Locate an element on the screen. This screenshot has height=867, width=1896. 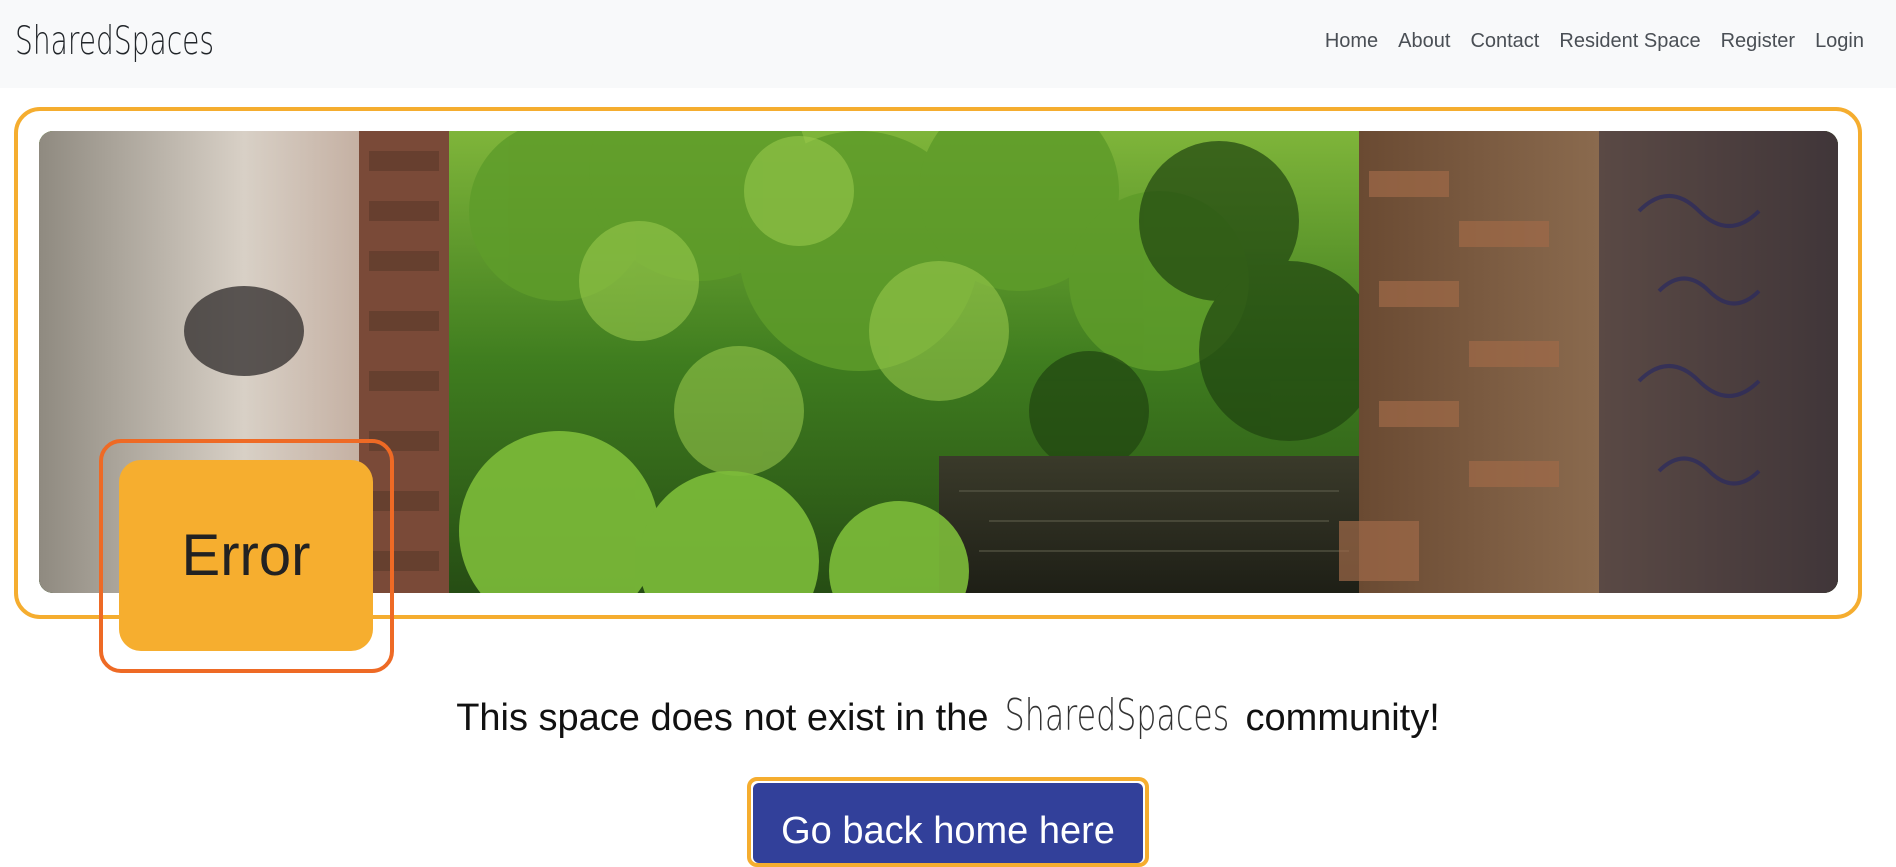
message-suffix: community! is located at coordinates (1337, 718).